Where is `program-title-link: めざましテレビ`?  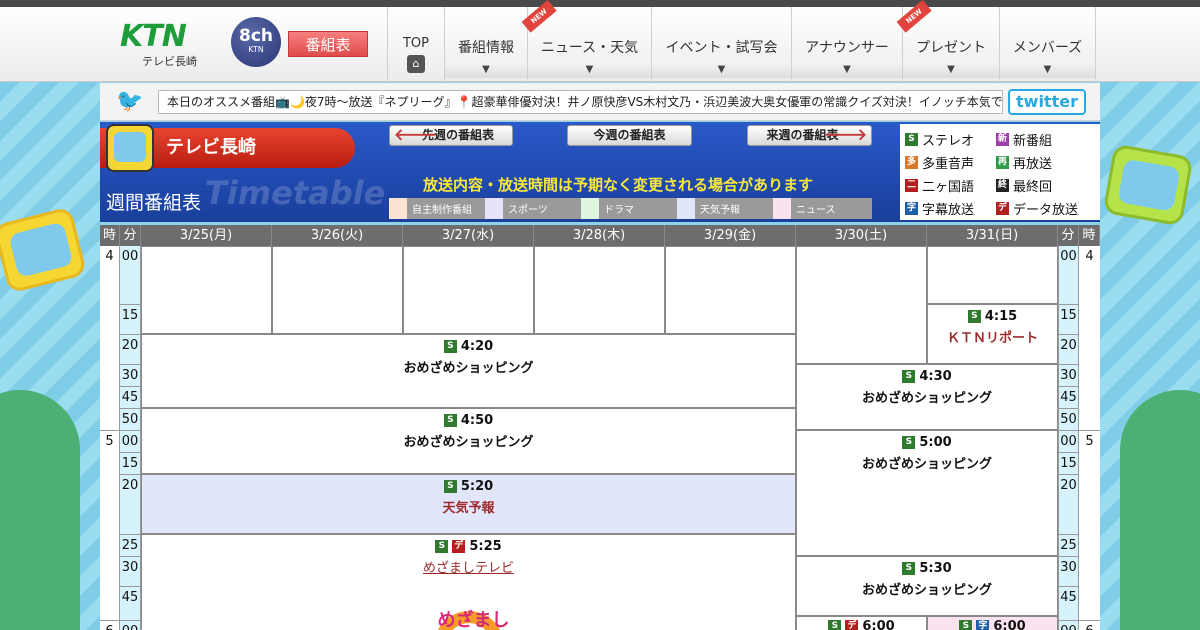 program-title-link: めざましテレビ is located at coordinates (468, 566).